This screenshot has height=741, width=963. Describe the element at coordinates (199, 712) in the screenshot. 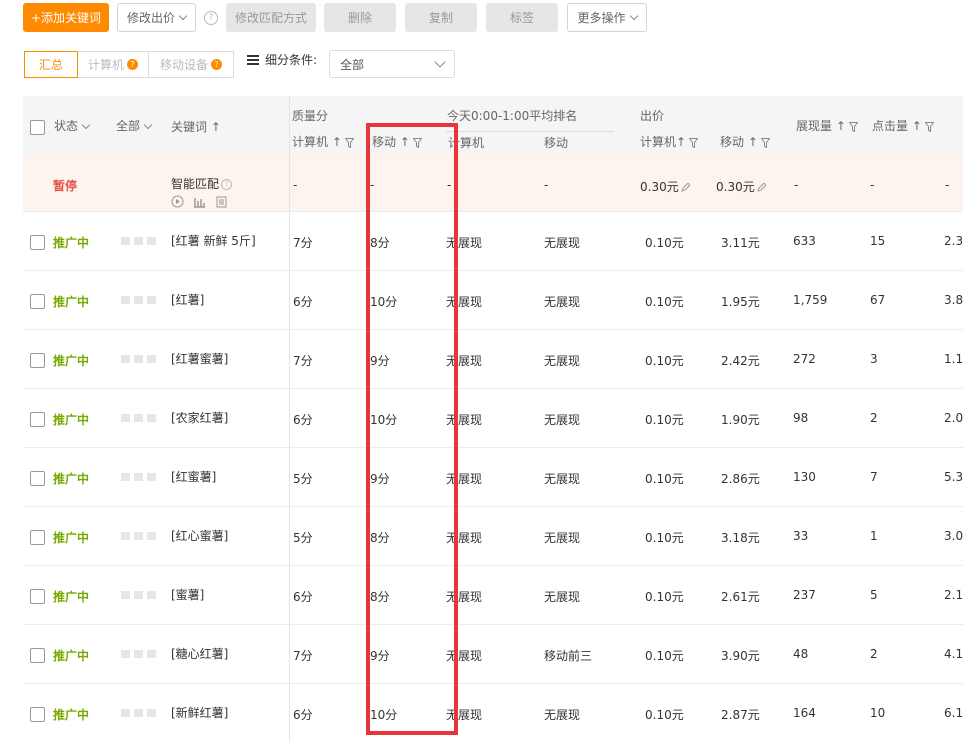

I see `row-keyword: [新鲜红薯]` at that location.